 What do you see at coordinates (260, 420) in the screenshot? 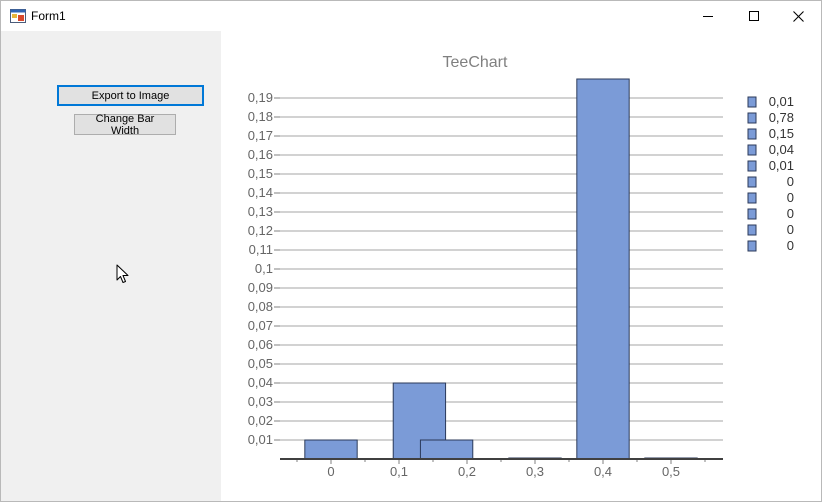
I see `y-tick-label: 0,02` at bounding box center [260, 420].